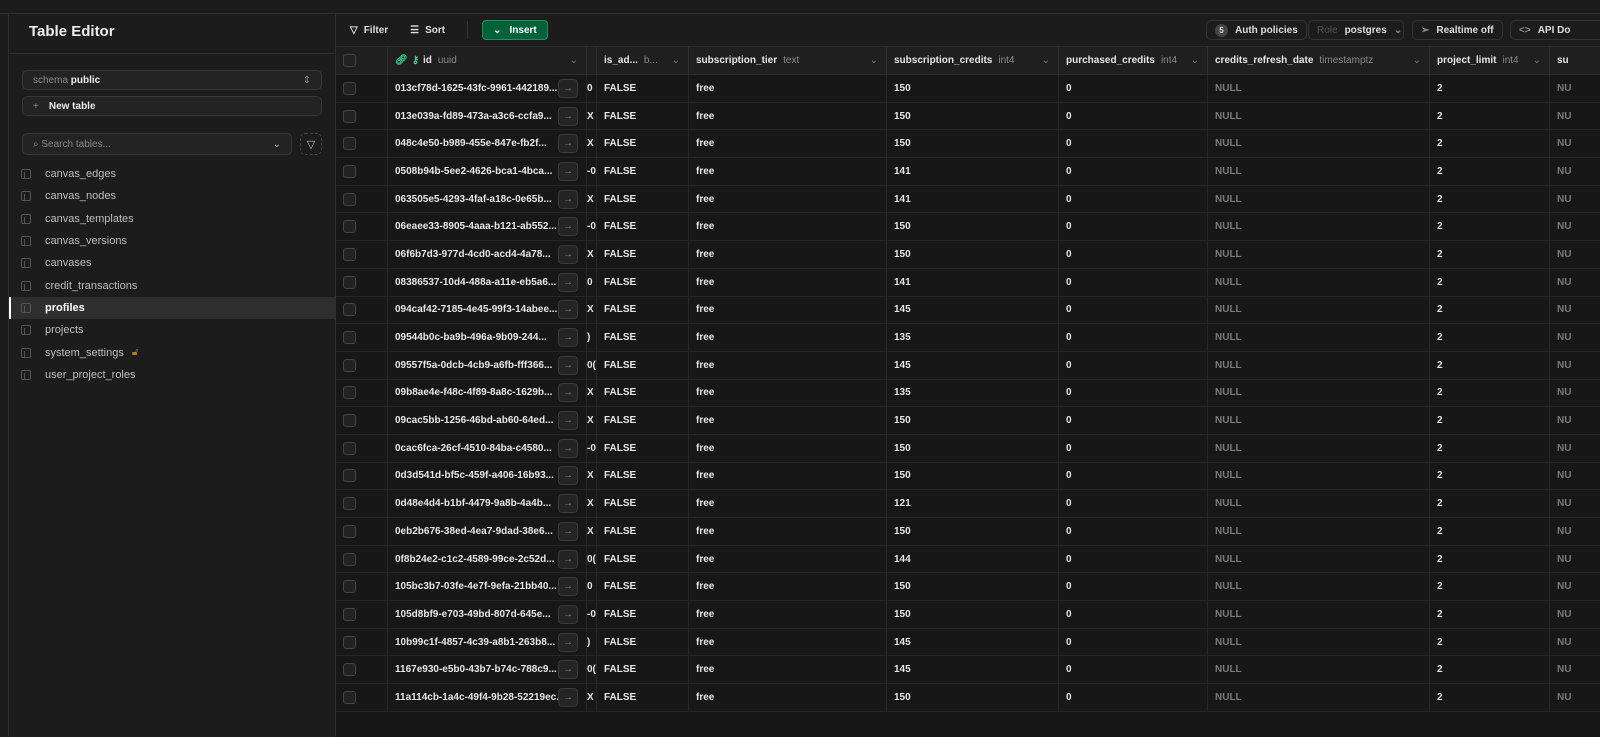 This screenshot has height=737, width=1600. I want to click on sidebar-item-canvases: canvases, so click(172, 263).